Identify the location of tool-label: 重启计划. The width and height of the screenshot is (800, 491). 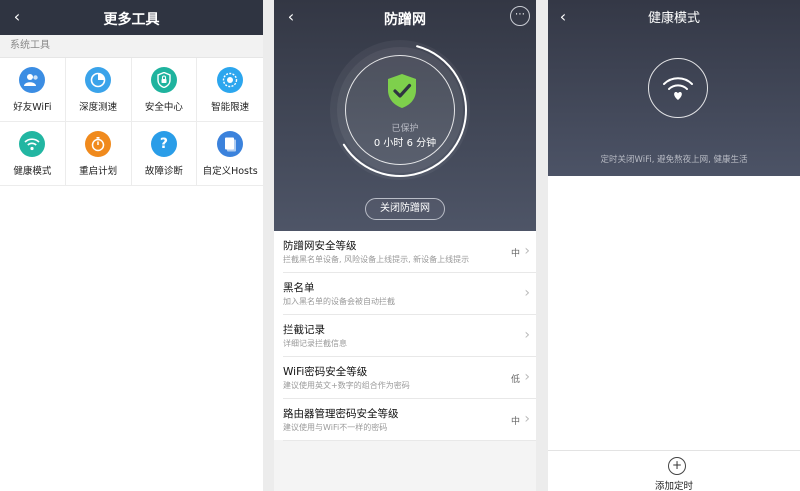
(98, 171).